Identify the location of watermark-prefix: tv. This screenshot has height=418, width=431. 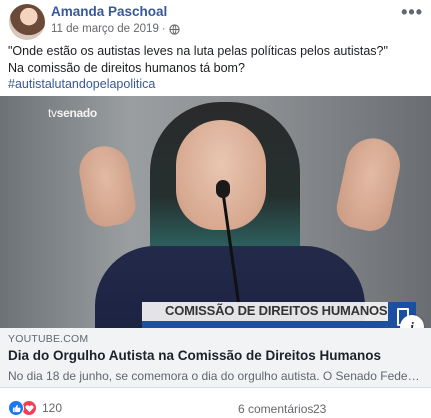
(52, 113).